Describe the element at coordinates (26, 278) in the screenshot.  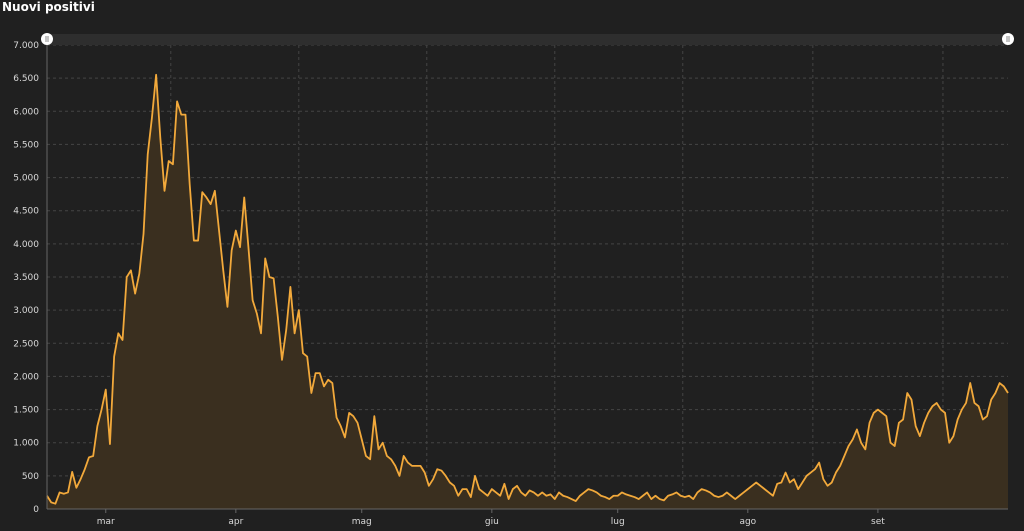
I see `y-tick-label: 3.500` at that location.